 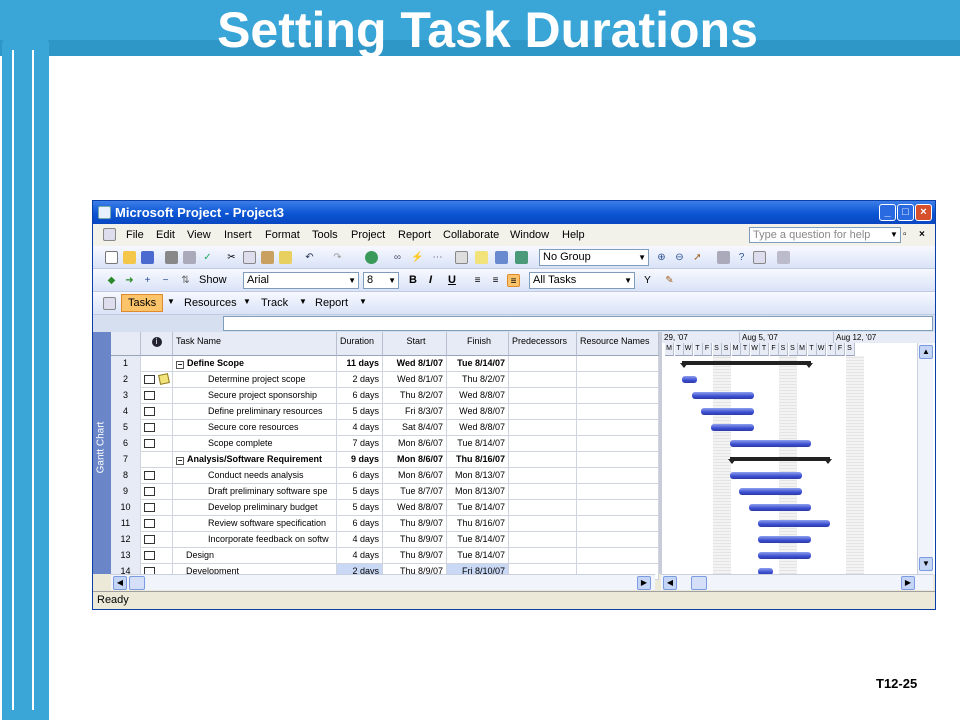 What do you see at coordinates (481, 257) in the screenshot?
I see `task-notes-icon` at bounding box center [481, 257].